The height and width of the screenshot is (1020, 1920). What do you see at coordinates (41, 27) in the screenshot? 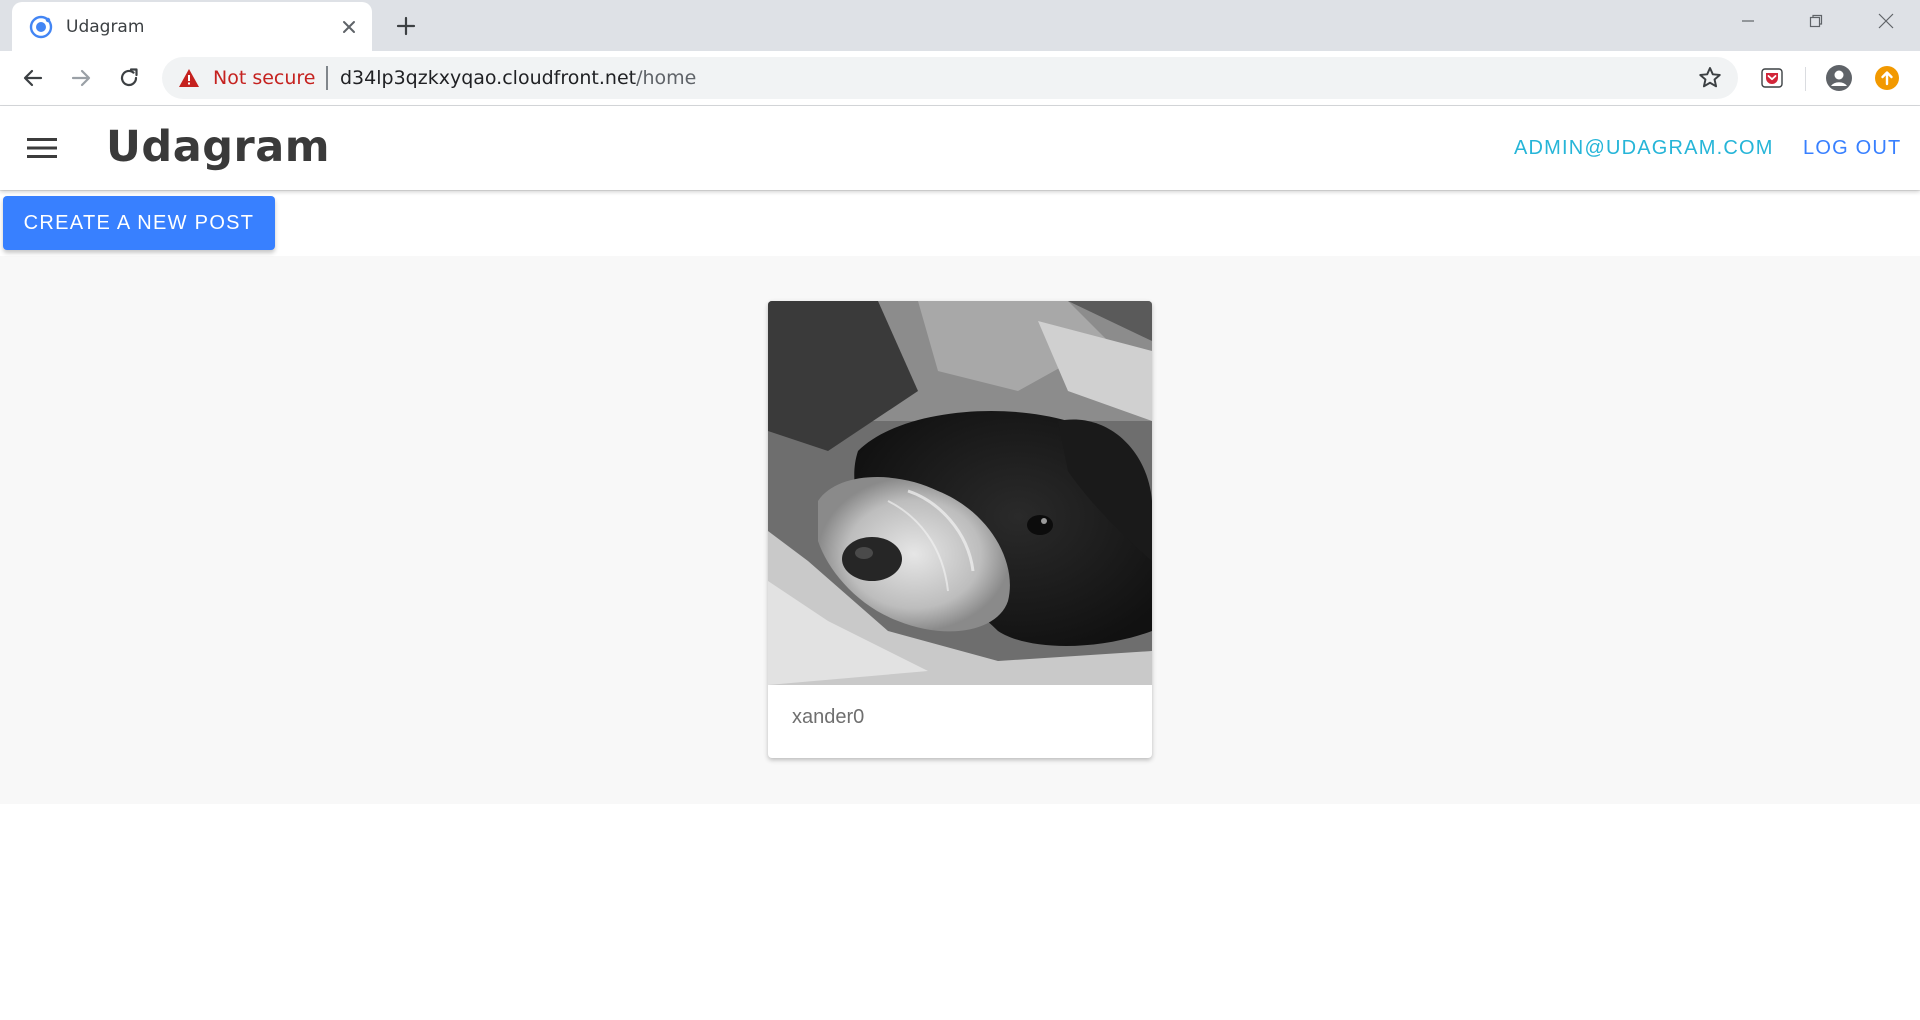
I see `ionic-logo-icon` at bounding box center [41, 27].